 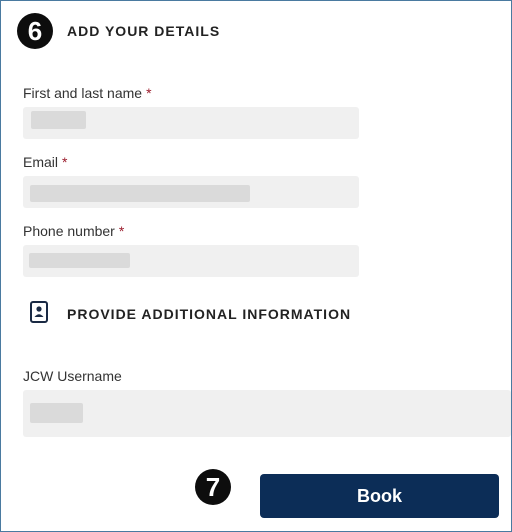 I want to click on username-input, so click(x=267, y=413).